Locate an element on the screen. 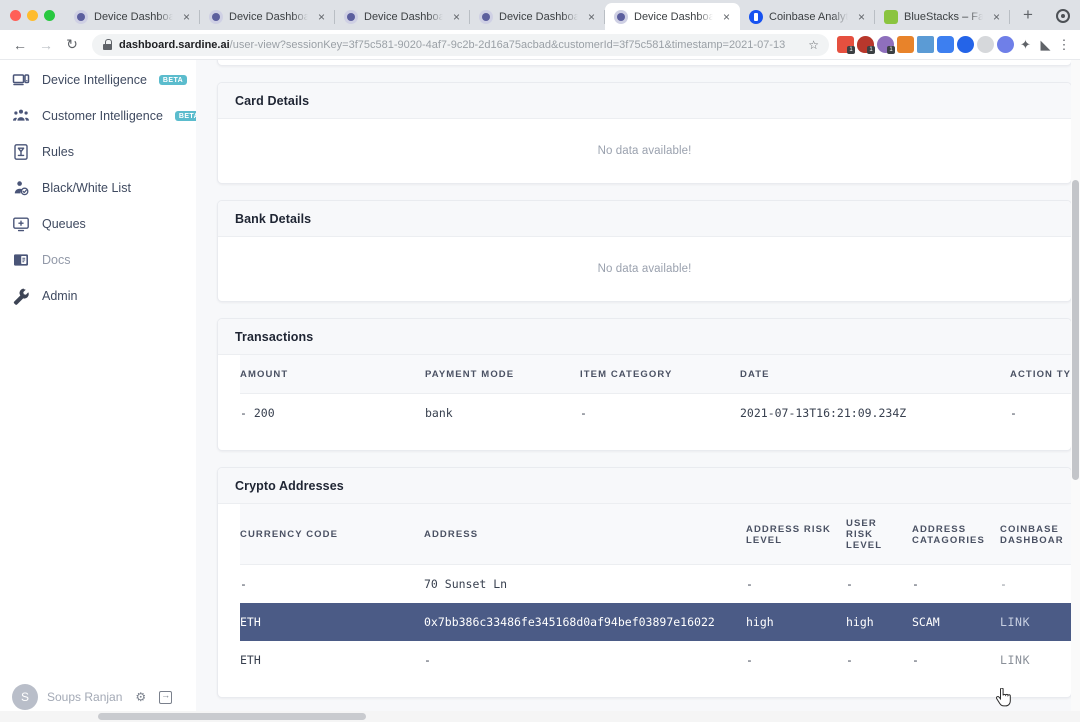  table-row: ETH - - - - LINK is located at coordinates (655, 660).